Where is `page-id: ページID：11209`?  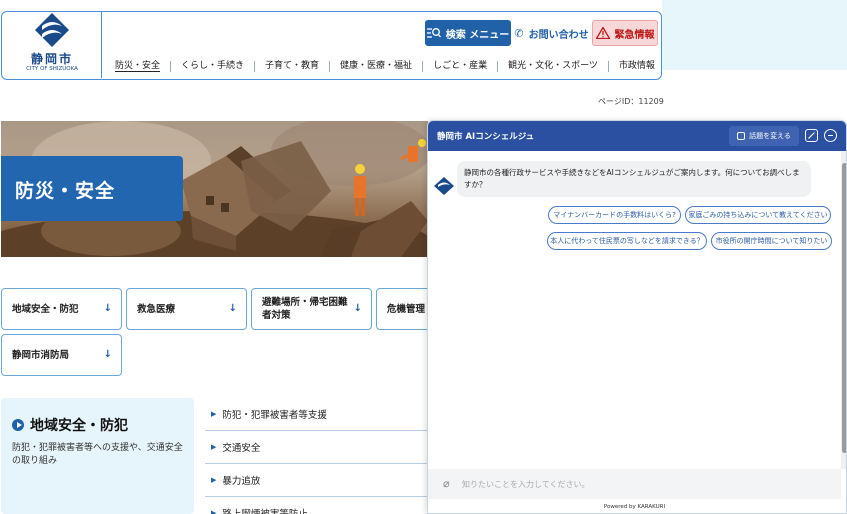 page-id: ページID：11209 is located at coordinates (631, 101).